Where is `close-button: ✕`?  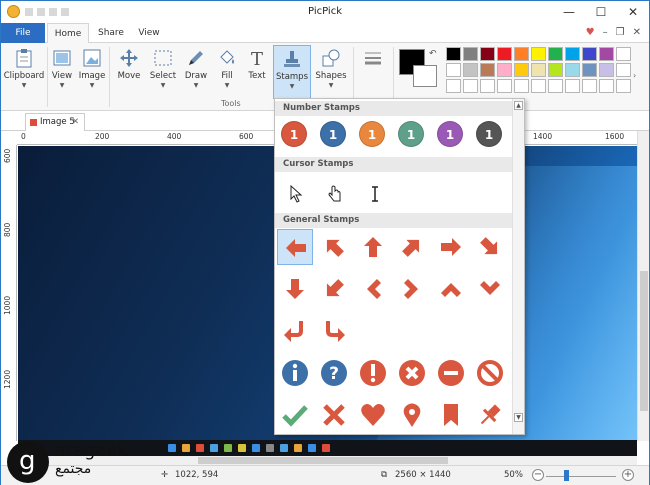 close-button: ✕ is located at coordinates (633, 12).